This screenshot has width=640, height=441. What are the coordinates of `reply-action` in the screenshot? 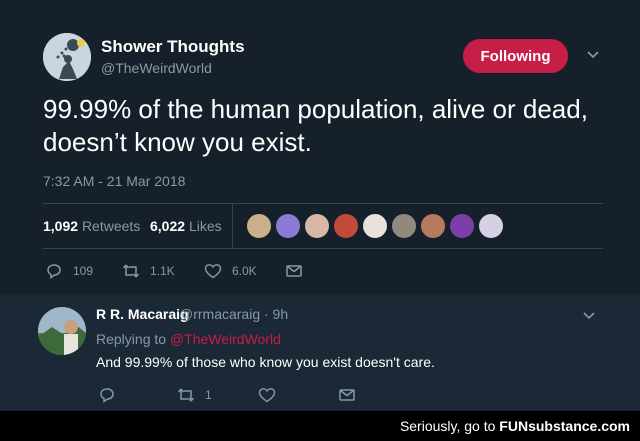 It's located at (112, 395).